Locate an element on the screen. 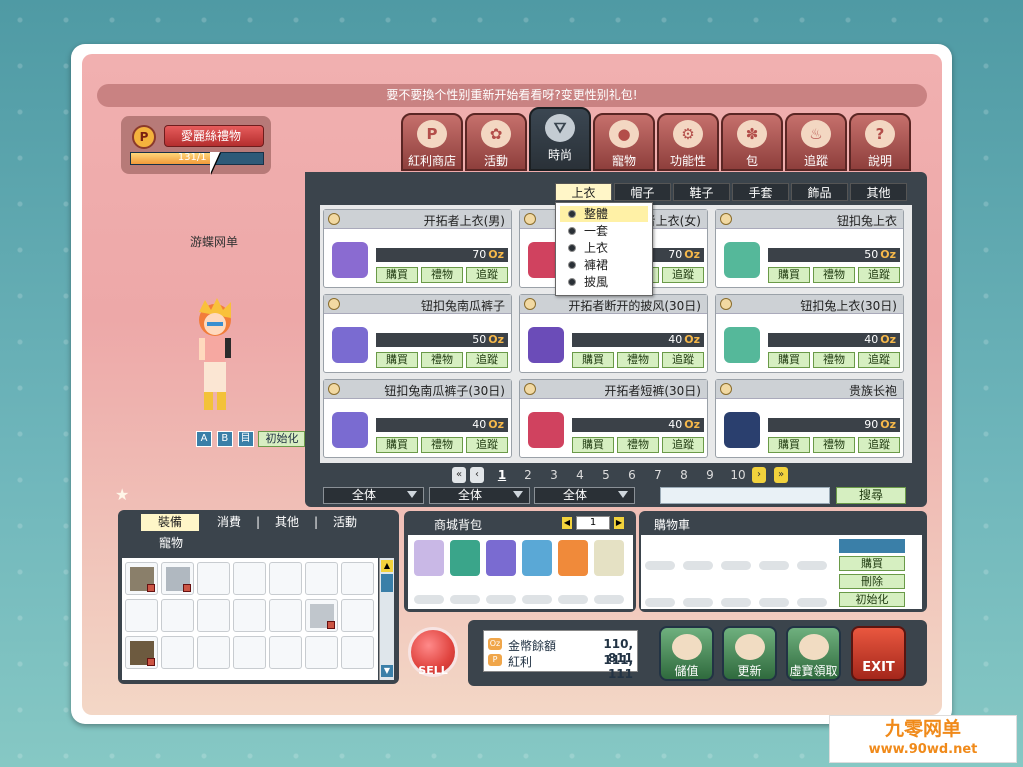 The height and width of the screenshot is (767, 1023). subtab-tops: 上衣 is located at coordinates (583, 192).